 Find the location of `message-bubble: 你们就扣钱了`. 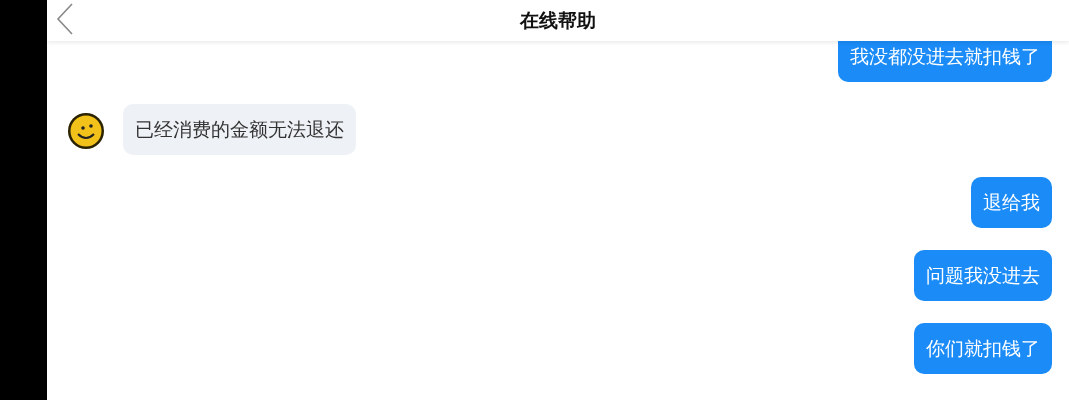

message-bubble: 你们就扣钱了 is located at coordinates (983, 348).